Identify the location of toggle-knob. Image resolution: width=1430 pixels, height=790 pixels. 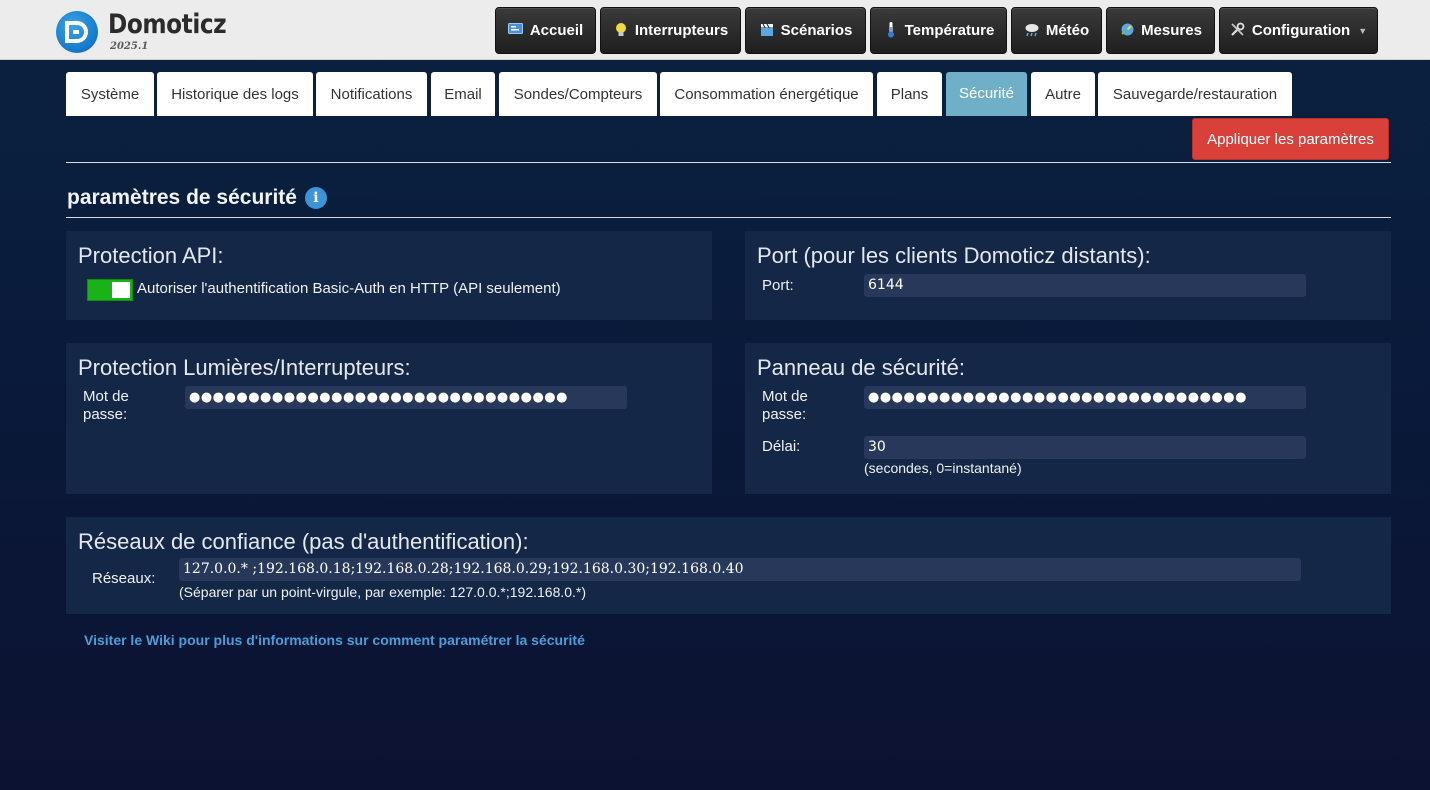
(121, 290).